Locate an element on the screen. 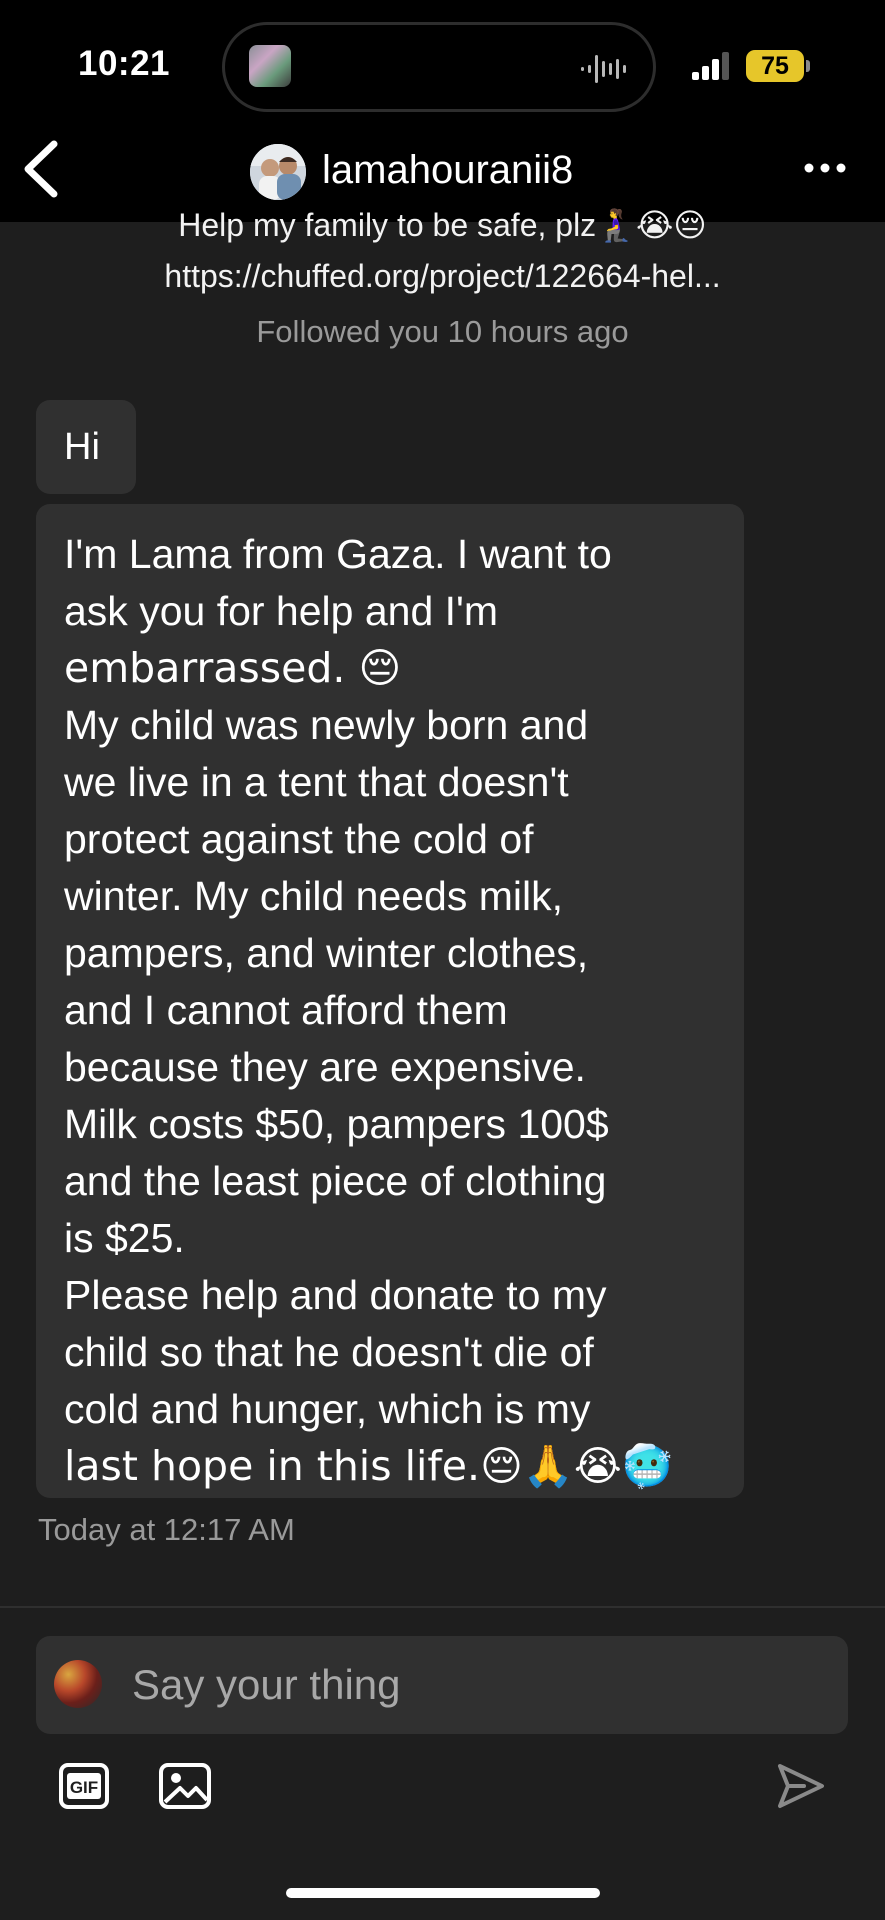 This screenshot has height=1920, width=885. message-bubble: Hi is located at coordinates (86, 447).